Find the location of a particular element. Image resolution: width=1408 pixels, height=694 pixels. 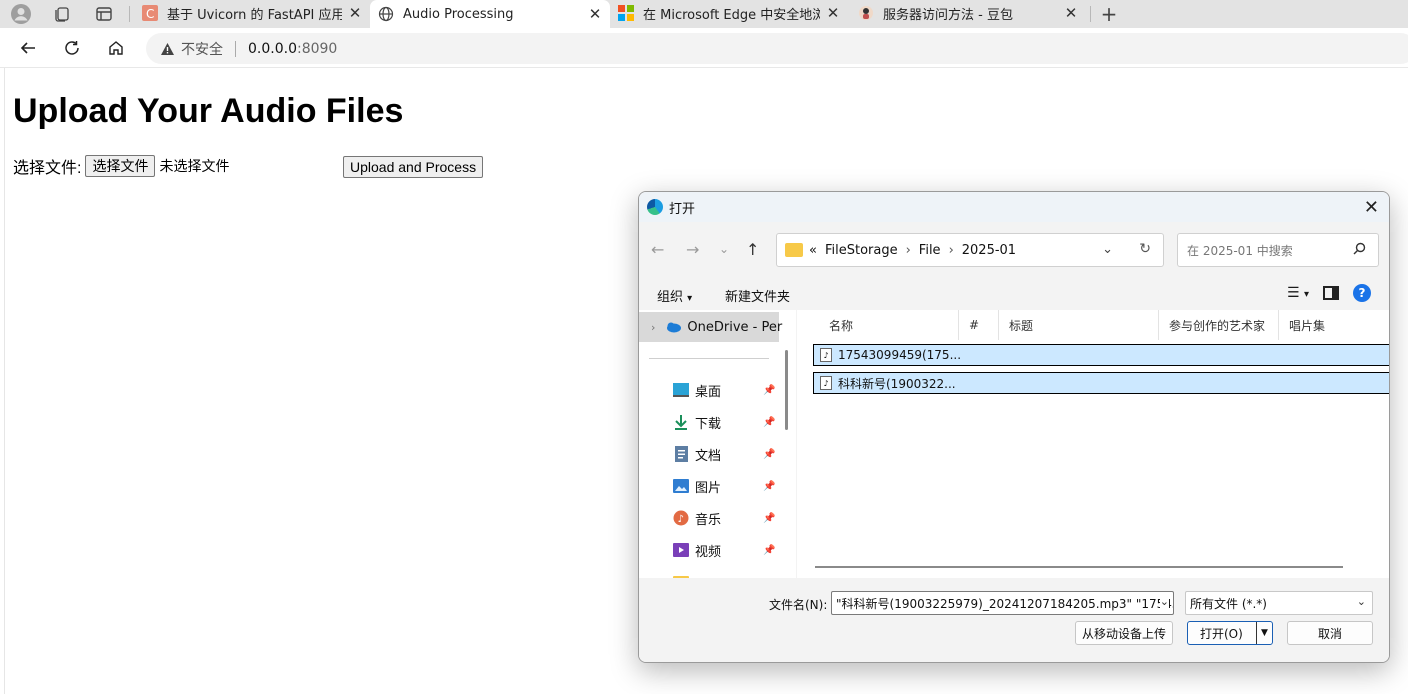

back-arrow-icon: ← is located at coordinates (657, 249).